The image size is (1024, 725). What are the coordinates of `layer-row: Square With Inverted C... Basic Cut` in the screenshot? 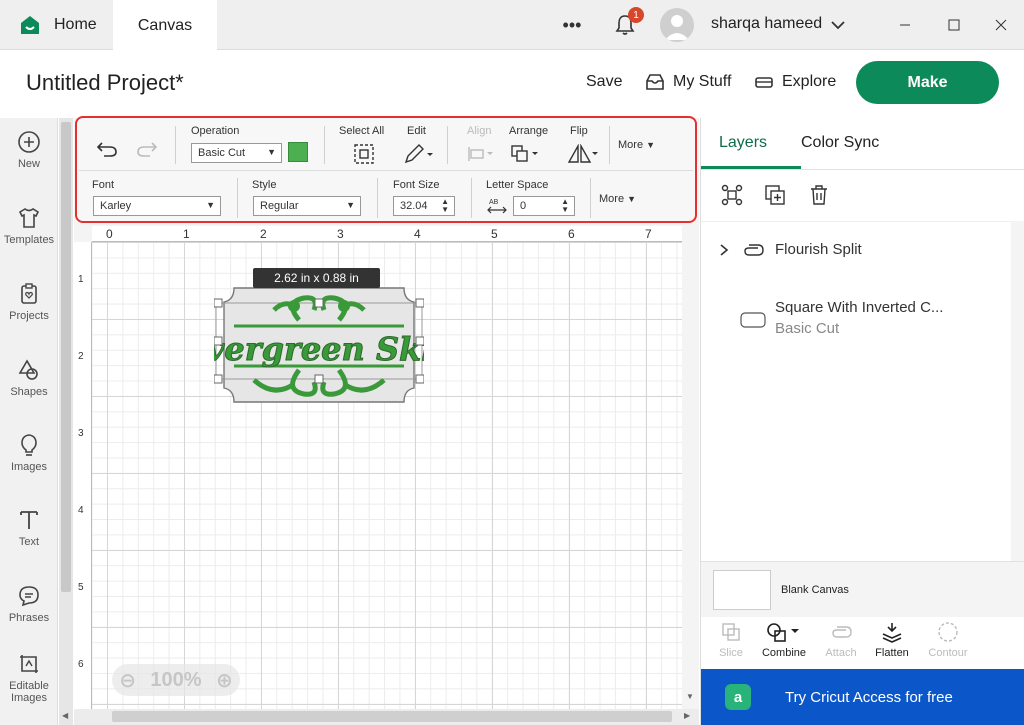 It's located at (856, 318).